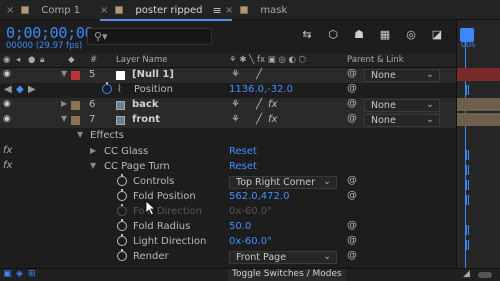  What do you see at coordinates (43, 10) in the screenshot?
I see `tab-comp-1: × Comp 1` at bounding box center [43, 10].